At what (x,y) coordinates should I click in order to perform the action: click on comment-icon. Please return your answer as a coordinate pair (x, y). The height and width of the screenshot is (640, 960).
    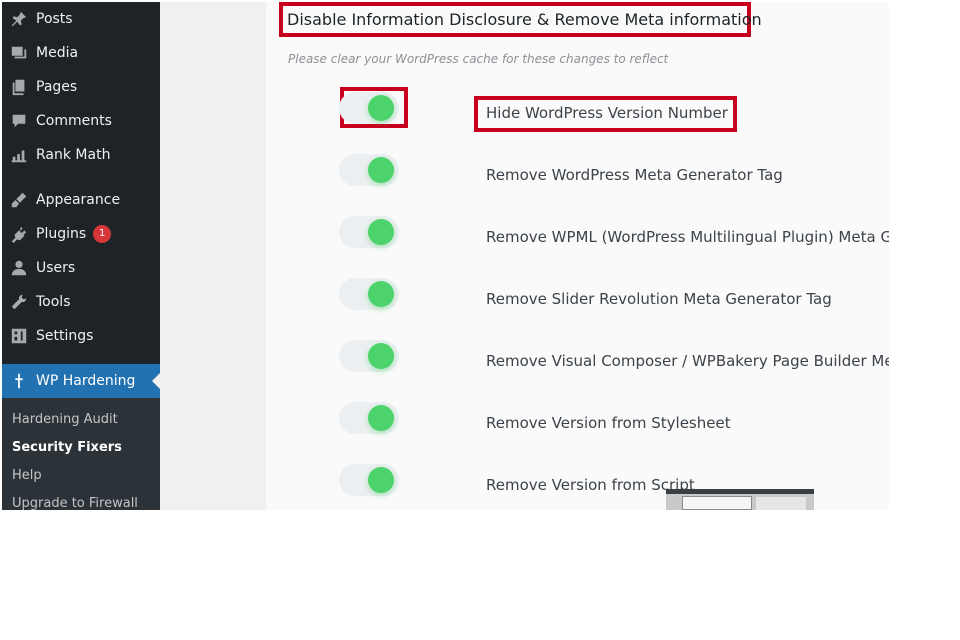
    Looking at the image, I should click on (19, 121).